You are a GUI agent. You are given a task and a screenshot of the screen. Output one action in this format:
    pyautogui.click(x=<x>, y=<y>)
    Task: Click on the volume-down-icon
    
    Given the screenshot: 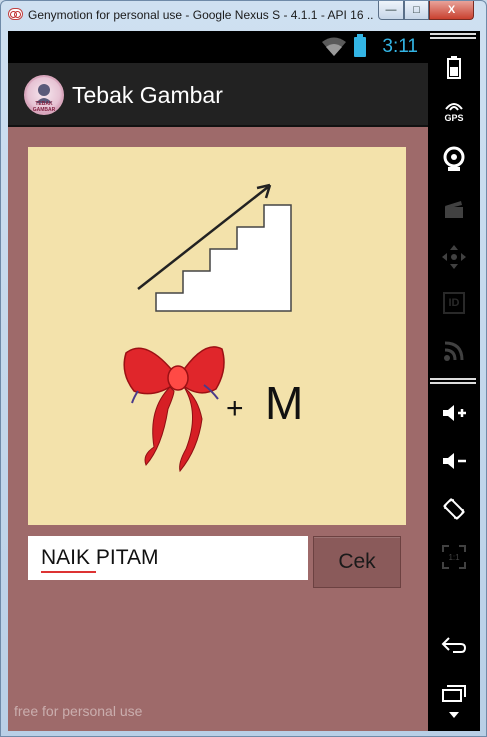 What is the action you would take?
    pyautogui.click(x=454, y=461)
    